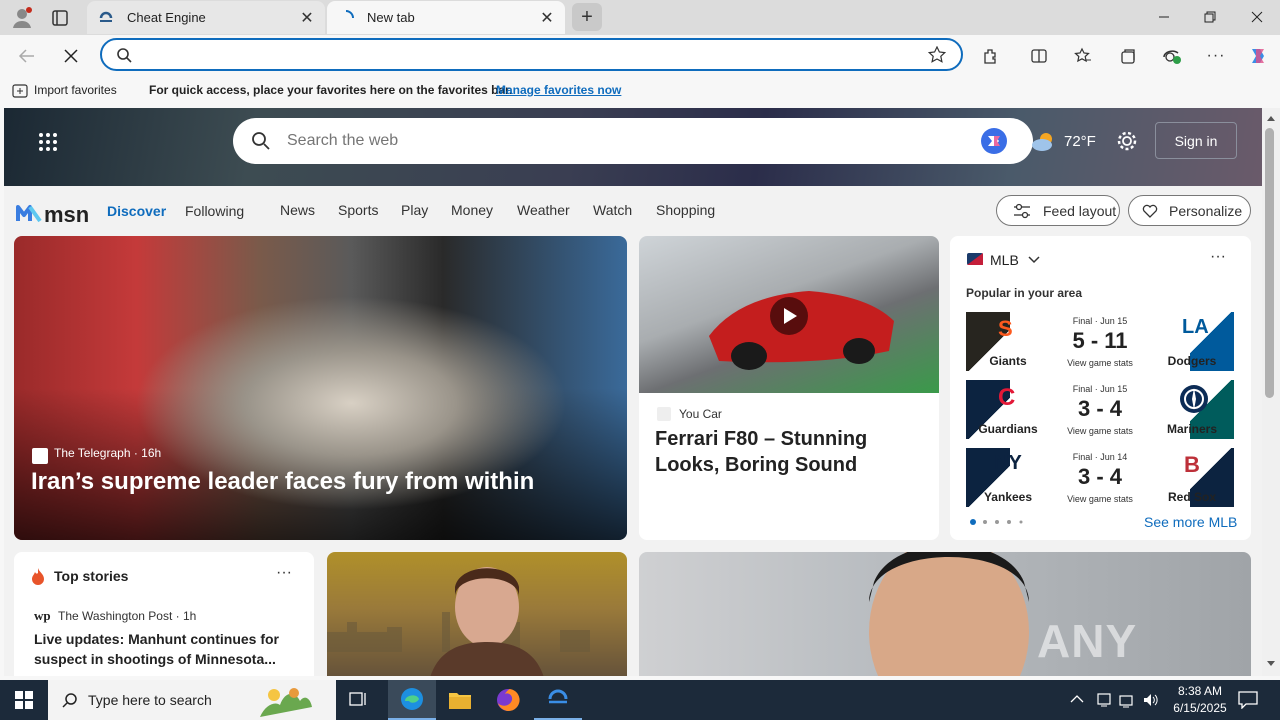 This screenshot has width=1280, height=720. Describe the element at coordinates (1210, 17) in the screenshot. I see `restore-button` at that location.